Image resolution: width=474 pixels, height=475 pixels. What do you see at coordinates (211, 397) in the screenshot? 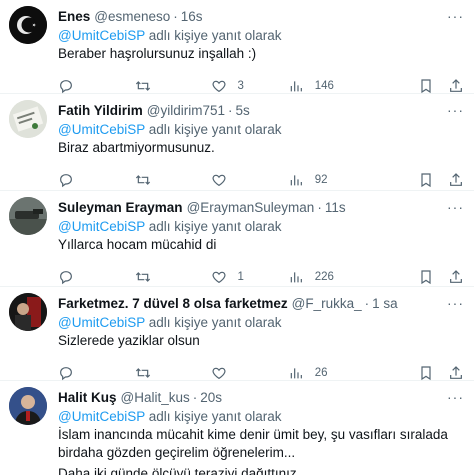
I see `timestamp: 20s` at bounding box center [211, 397].